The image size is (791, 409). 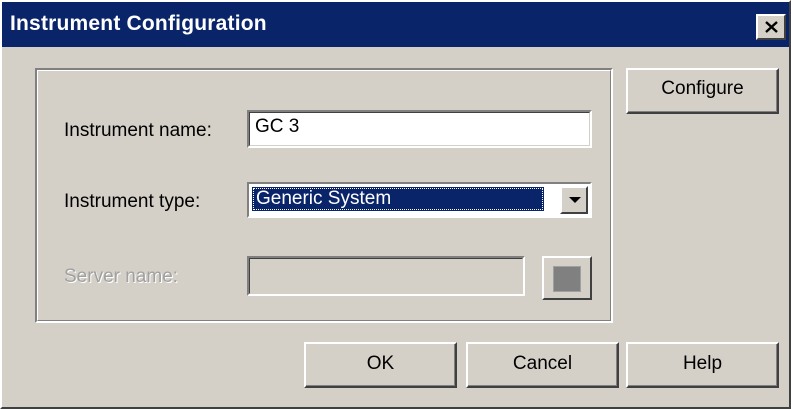 What do you see at coordinates (398, 199) in the screenshot?
I see `instrument-type-selected: Generic System` at bounding box center [398, 199].